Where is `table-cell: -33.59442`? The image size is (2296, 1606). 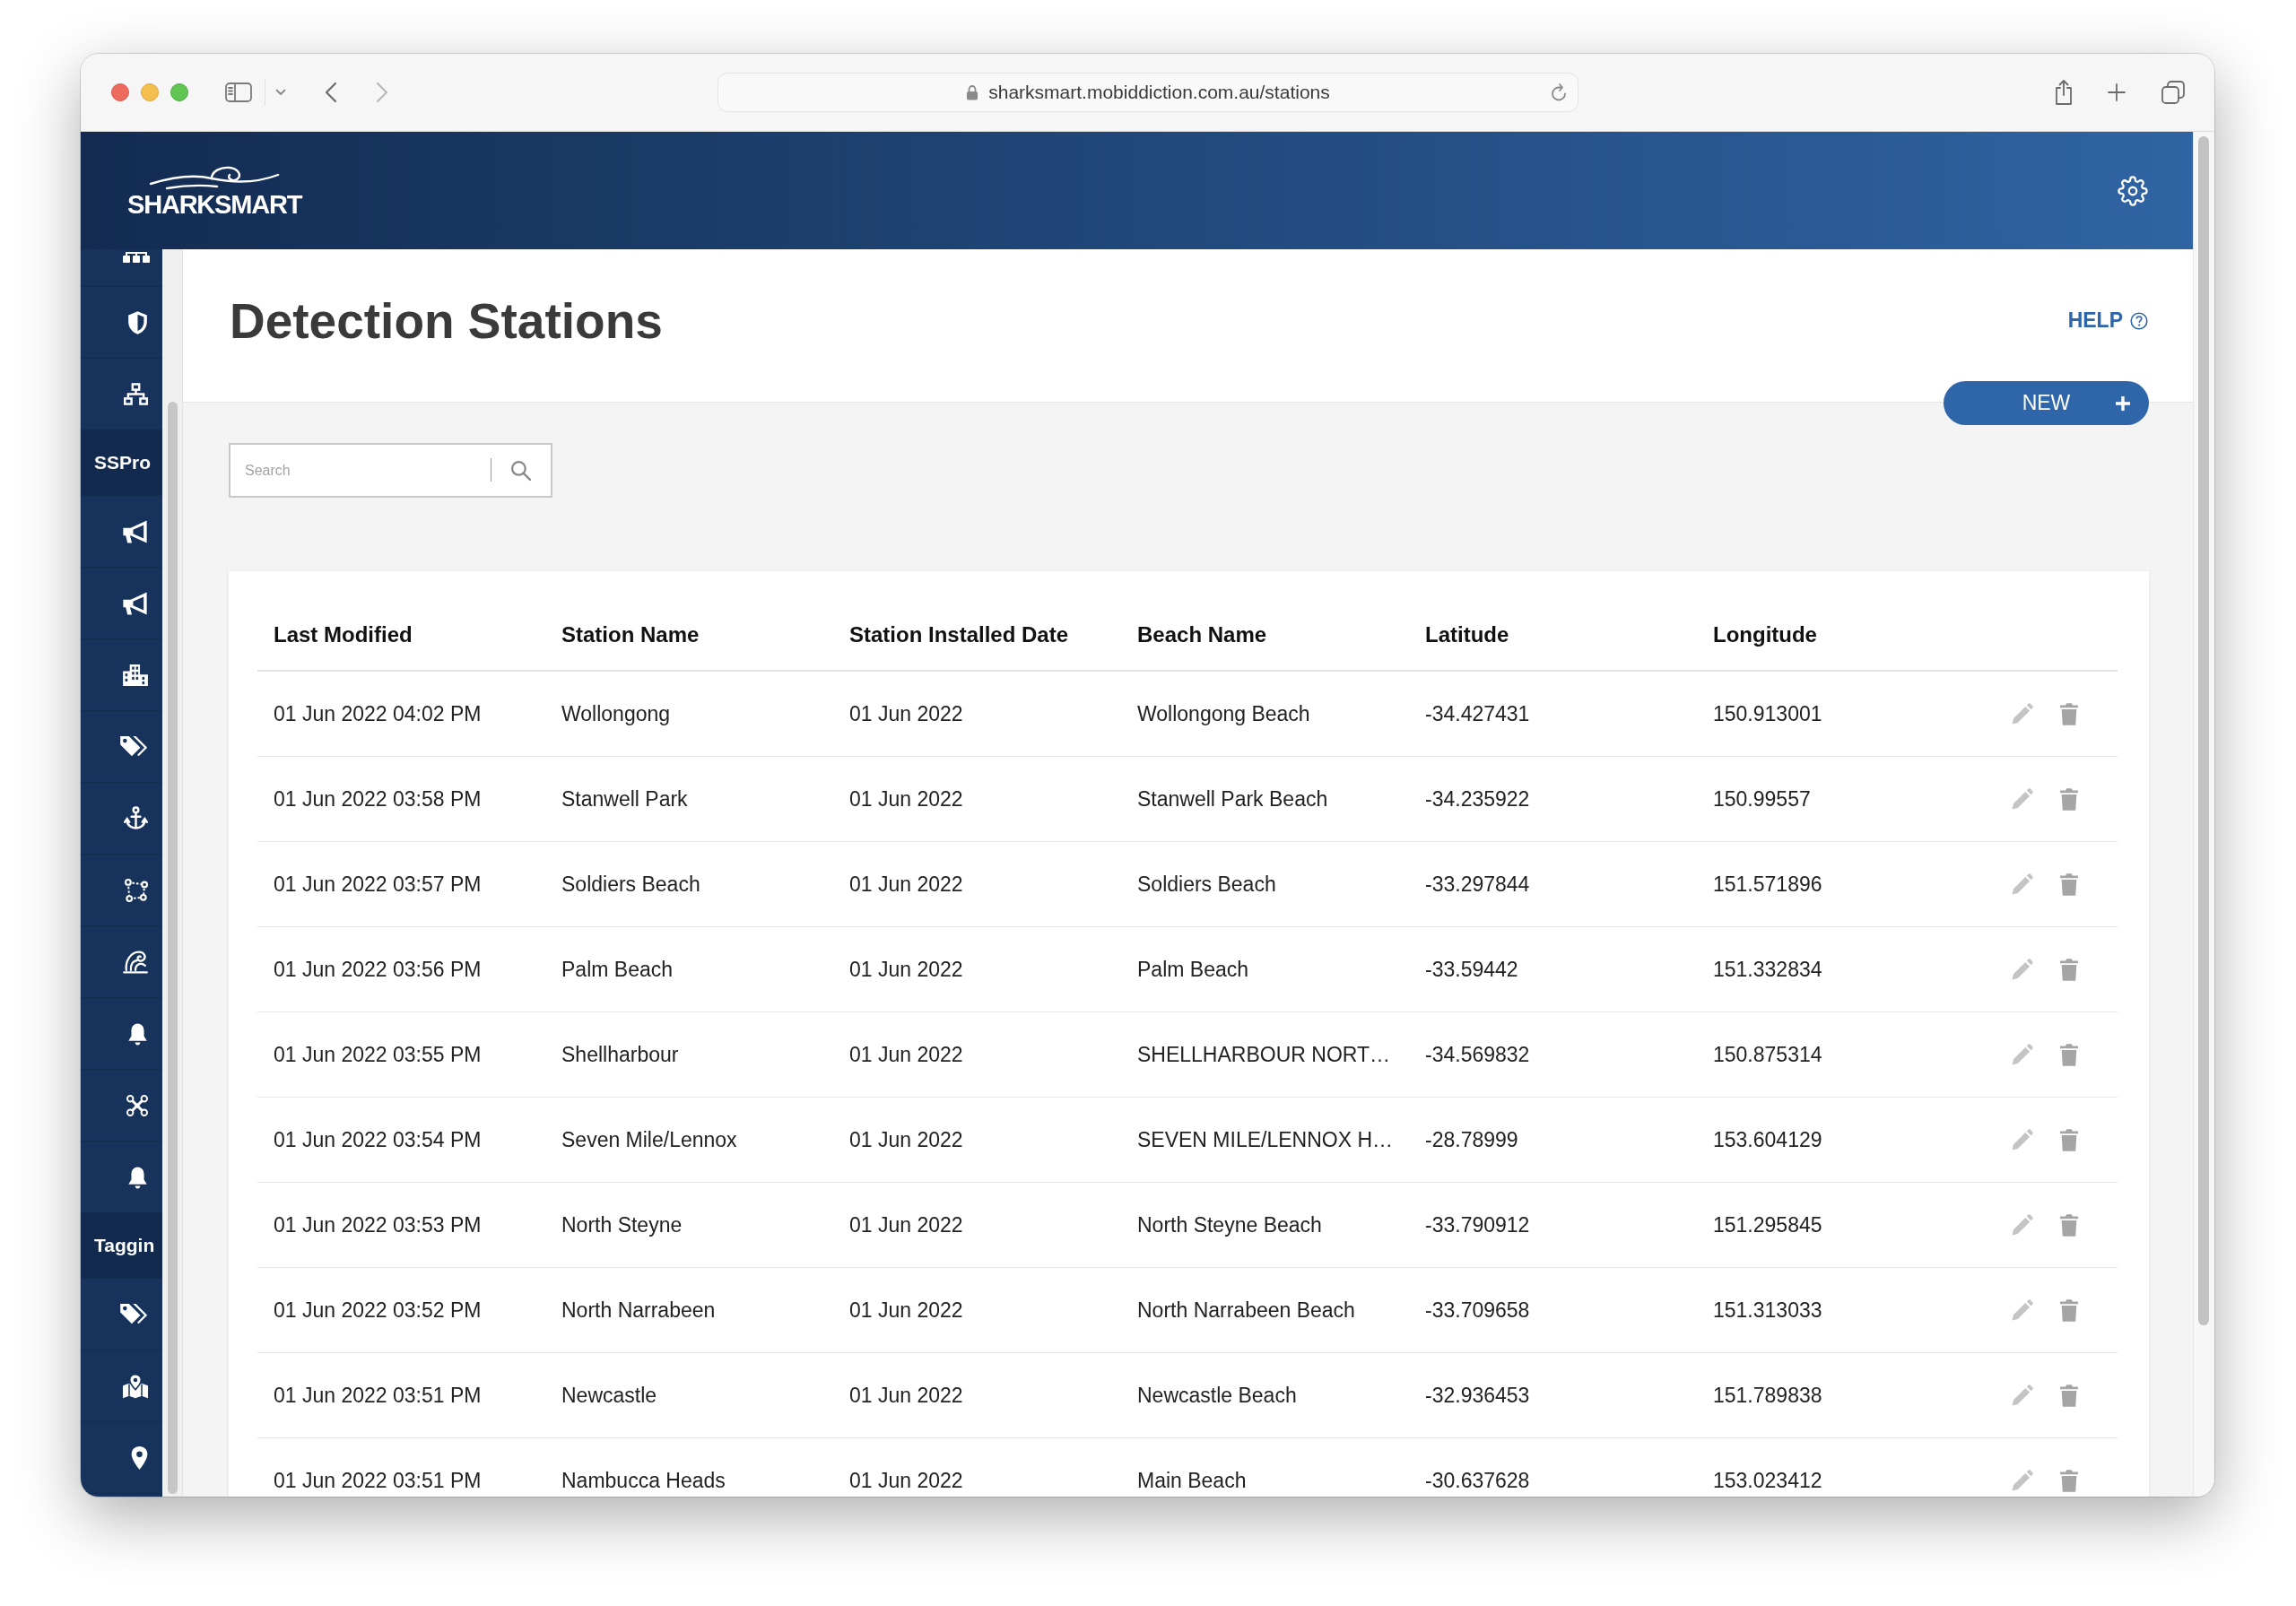
table-cell: -33.59442 is located at coordinates (1471, 970).